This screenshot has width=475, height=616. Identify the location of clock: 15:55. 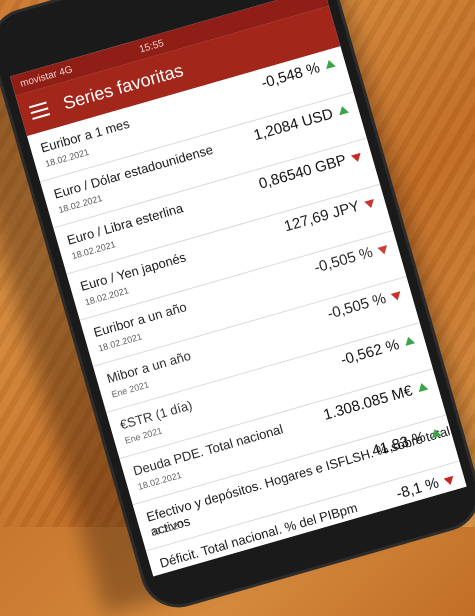
(151, 46).